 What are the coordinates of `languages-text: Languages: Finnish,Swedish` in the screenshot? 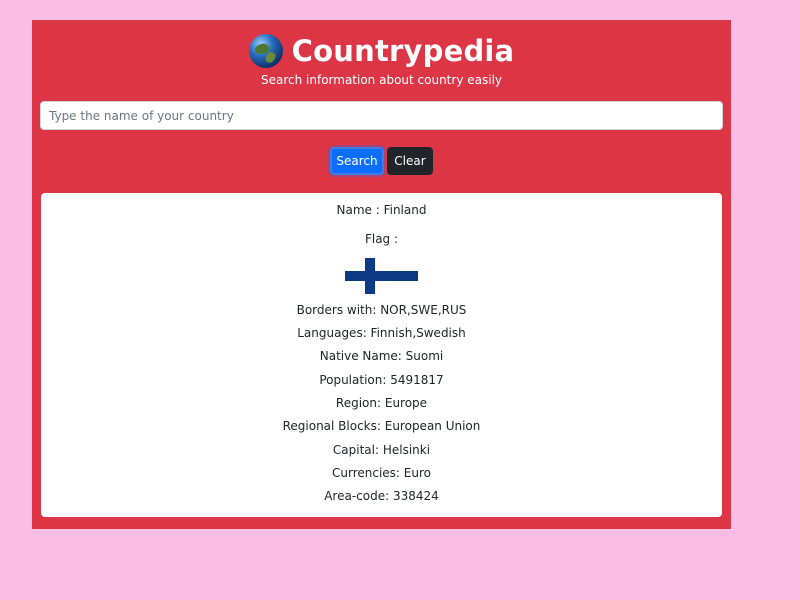 It's located at (381, 333).